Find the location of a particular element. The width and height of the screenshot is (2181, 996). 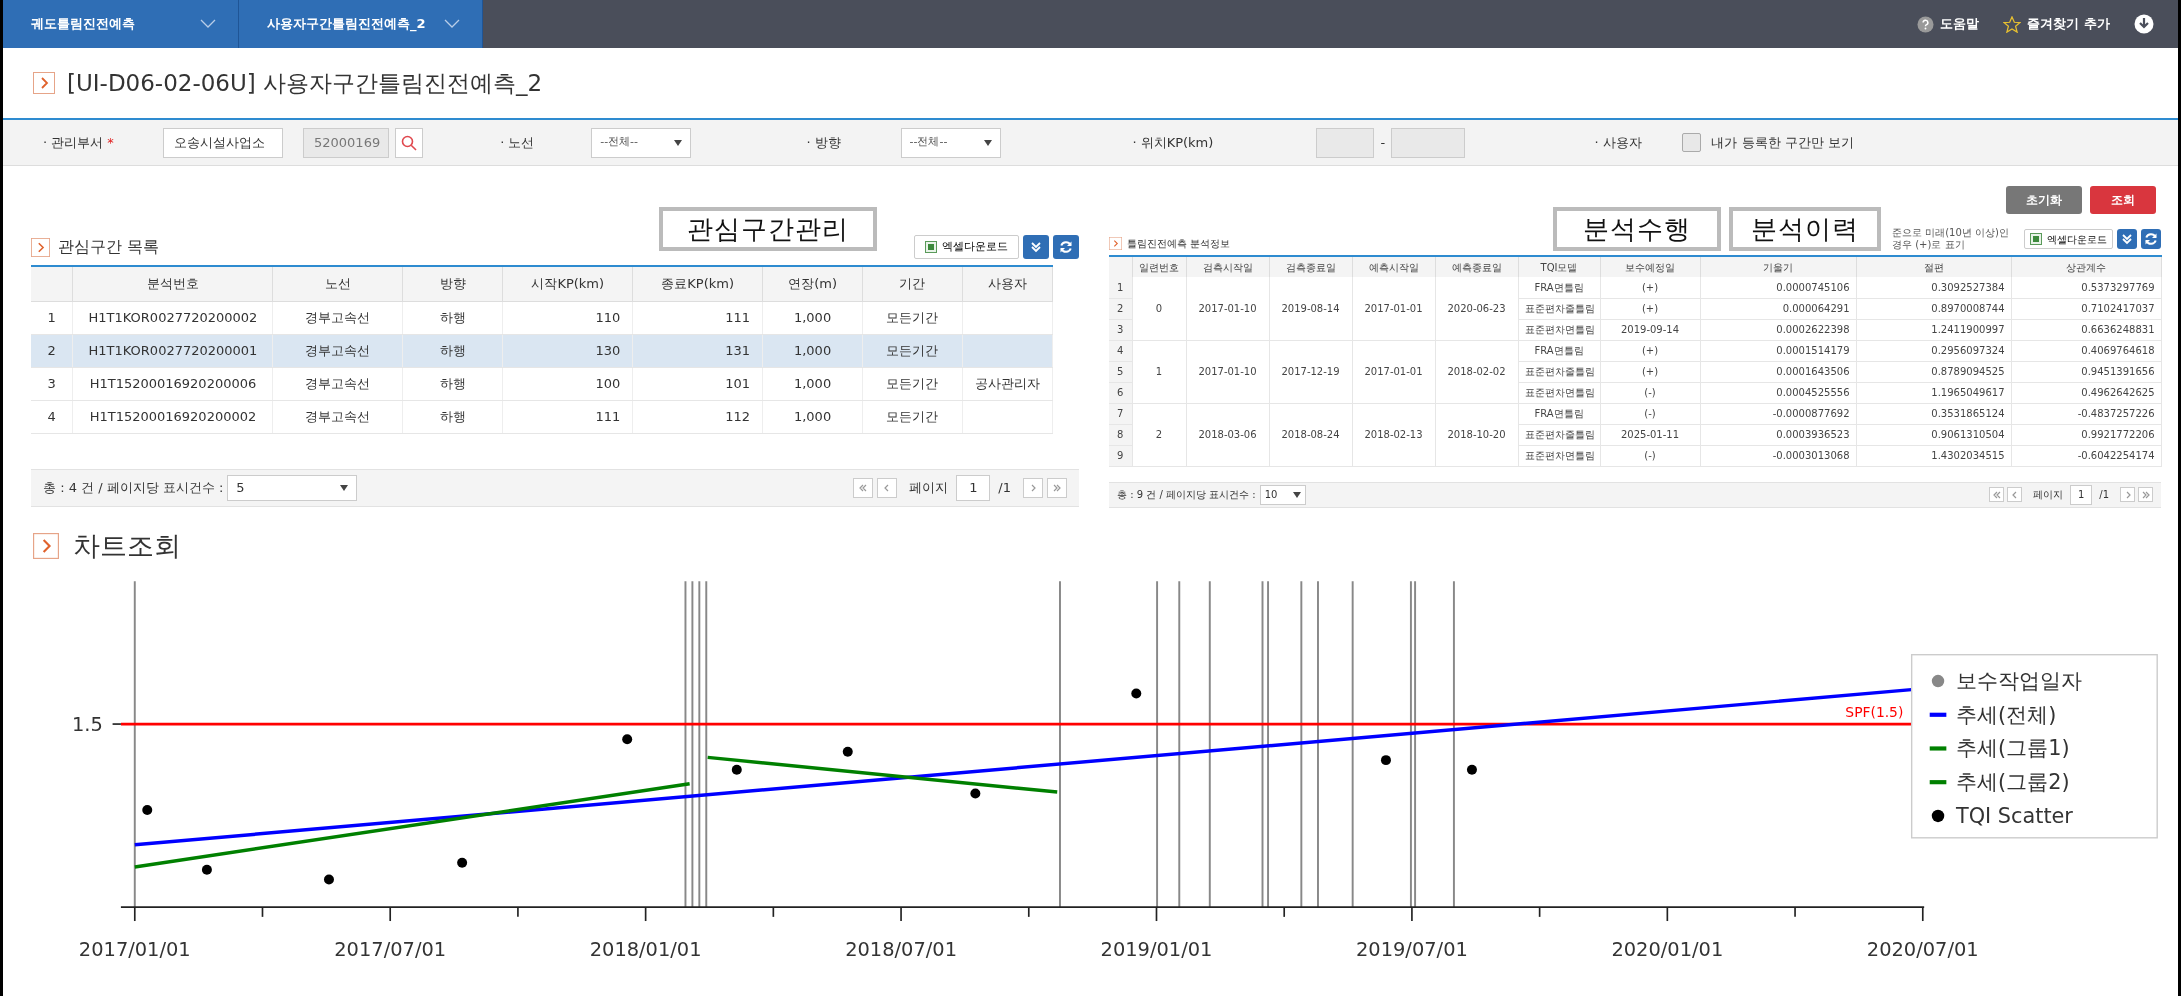

table-cell: 2017-12-19 is located at coordinates (1310, 371).